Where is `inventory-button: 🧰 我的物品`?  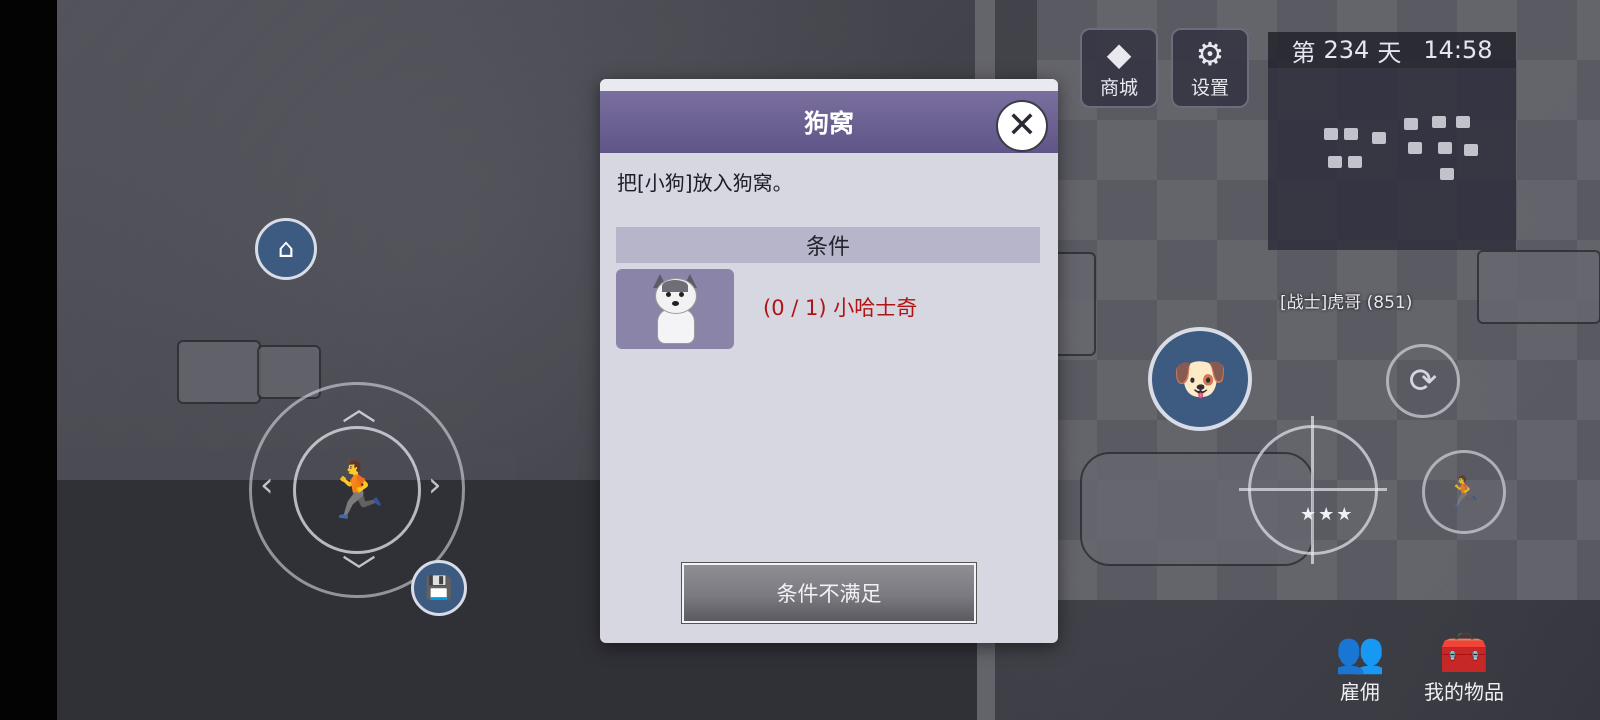
inventory-button: 🧰 我的物品 is located at coordinates (1464, 667).